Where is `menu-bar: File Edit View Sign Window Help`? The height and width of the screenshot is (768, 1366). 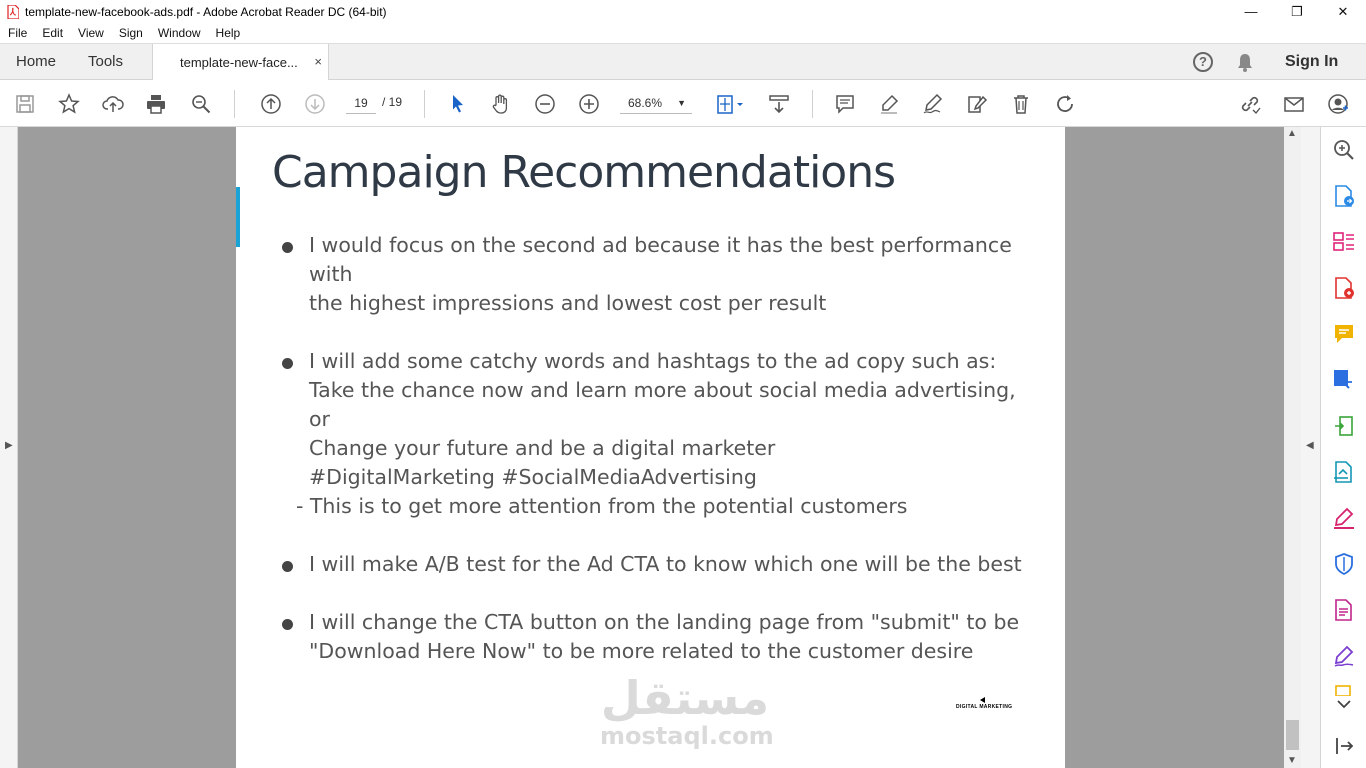
menu-bar: File Edit View Sign Window Help is located at coordinates (683, 33).